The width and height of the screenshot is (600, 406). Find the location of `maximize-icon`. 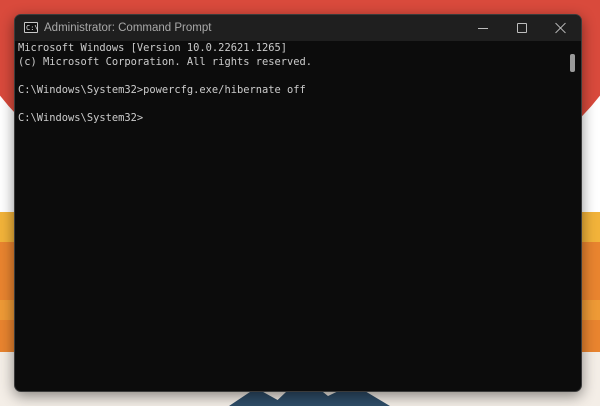

maximize-icon is located at coordinates (522, 28).